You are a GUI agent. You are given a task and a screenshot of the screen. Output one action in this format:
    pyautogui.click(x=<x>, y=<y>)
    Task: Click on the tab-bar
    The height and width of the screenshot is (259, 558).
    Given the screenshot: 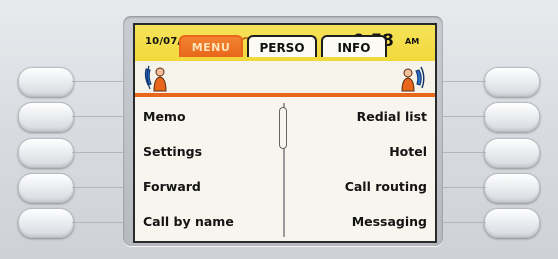 What is the action you would take?
    pyautogui.click(x=285, y=79)
    